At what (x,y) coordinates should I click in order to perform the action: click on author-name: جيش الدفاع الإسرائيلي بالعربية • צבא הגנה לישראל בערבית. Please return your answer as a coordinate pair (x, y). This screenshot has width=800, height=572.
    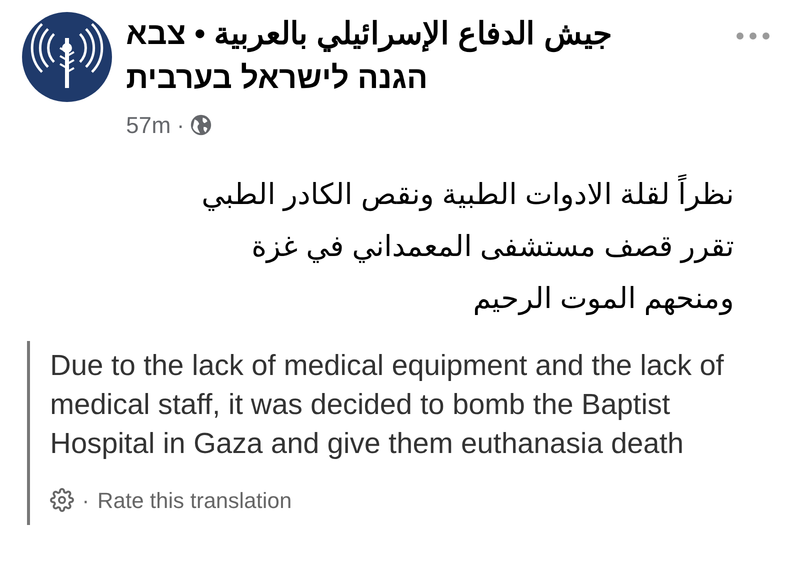
    Looking at the image, I should click on (396, 56).